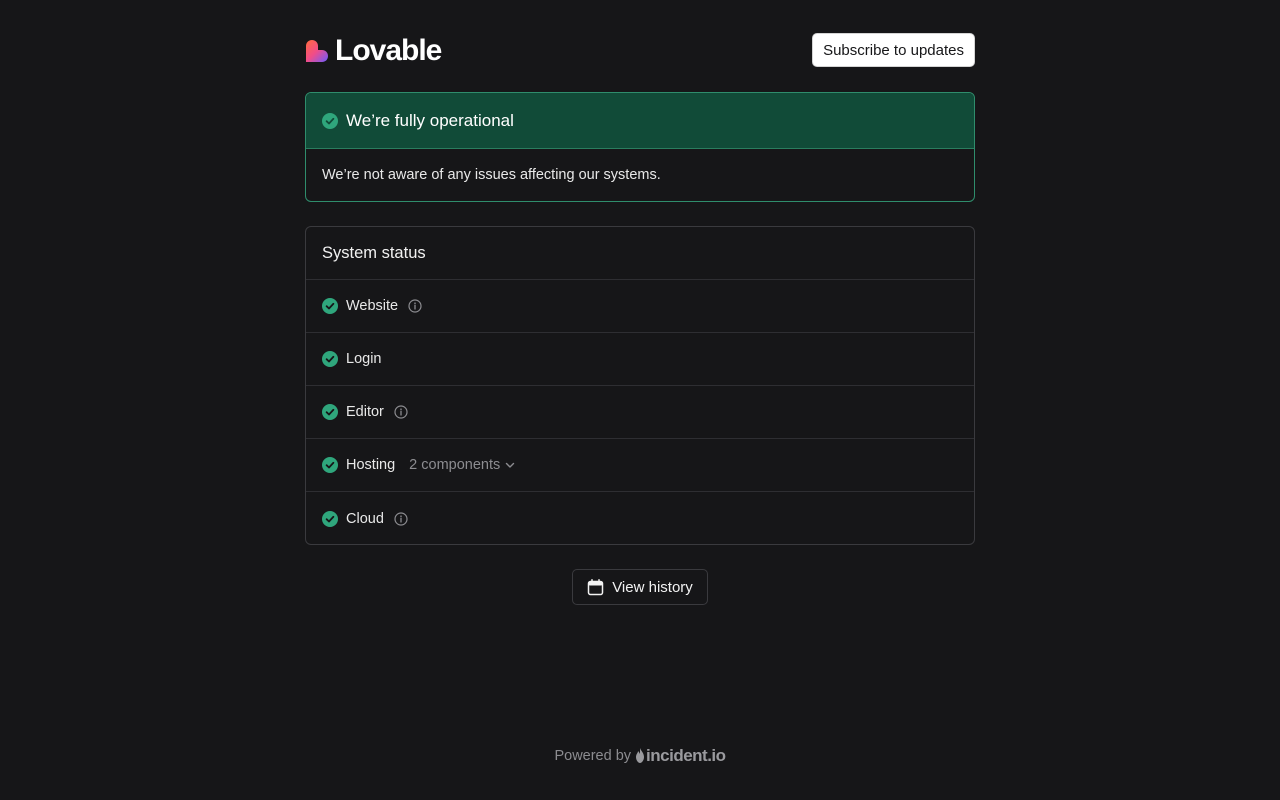 Image resolution: width=1280 pixels, height=800 pixels. What do you see at coordinates (640, 412) in the screenshot?
I see `component-row-editor: Editor` at bounding box center [640, 412].